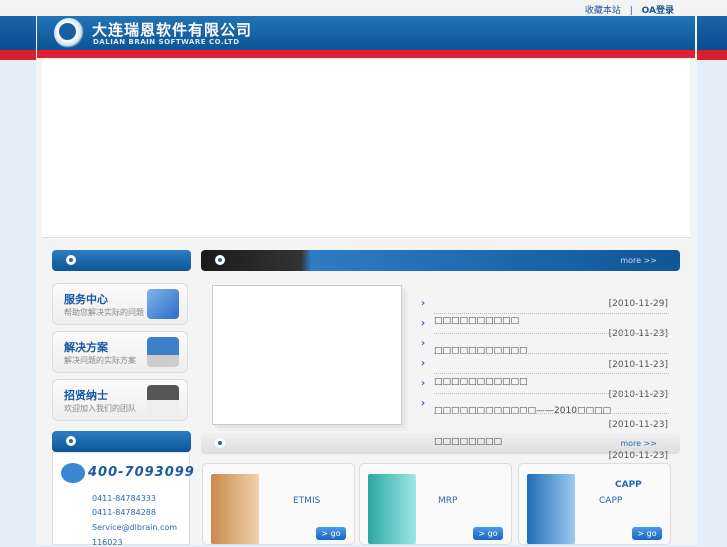 Image resolution: width=727 pixels, height=547 pixels. Describe the element at coordinates (86, 347) in the screenshot. I see `card-title: 解决方案` at that location.